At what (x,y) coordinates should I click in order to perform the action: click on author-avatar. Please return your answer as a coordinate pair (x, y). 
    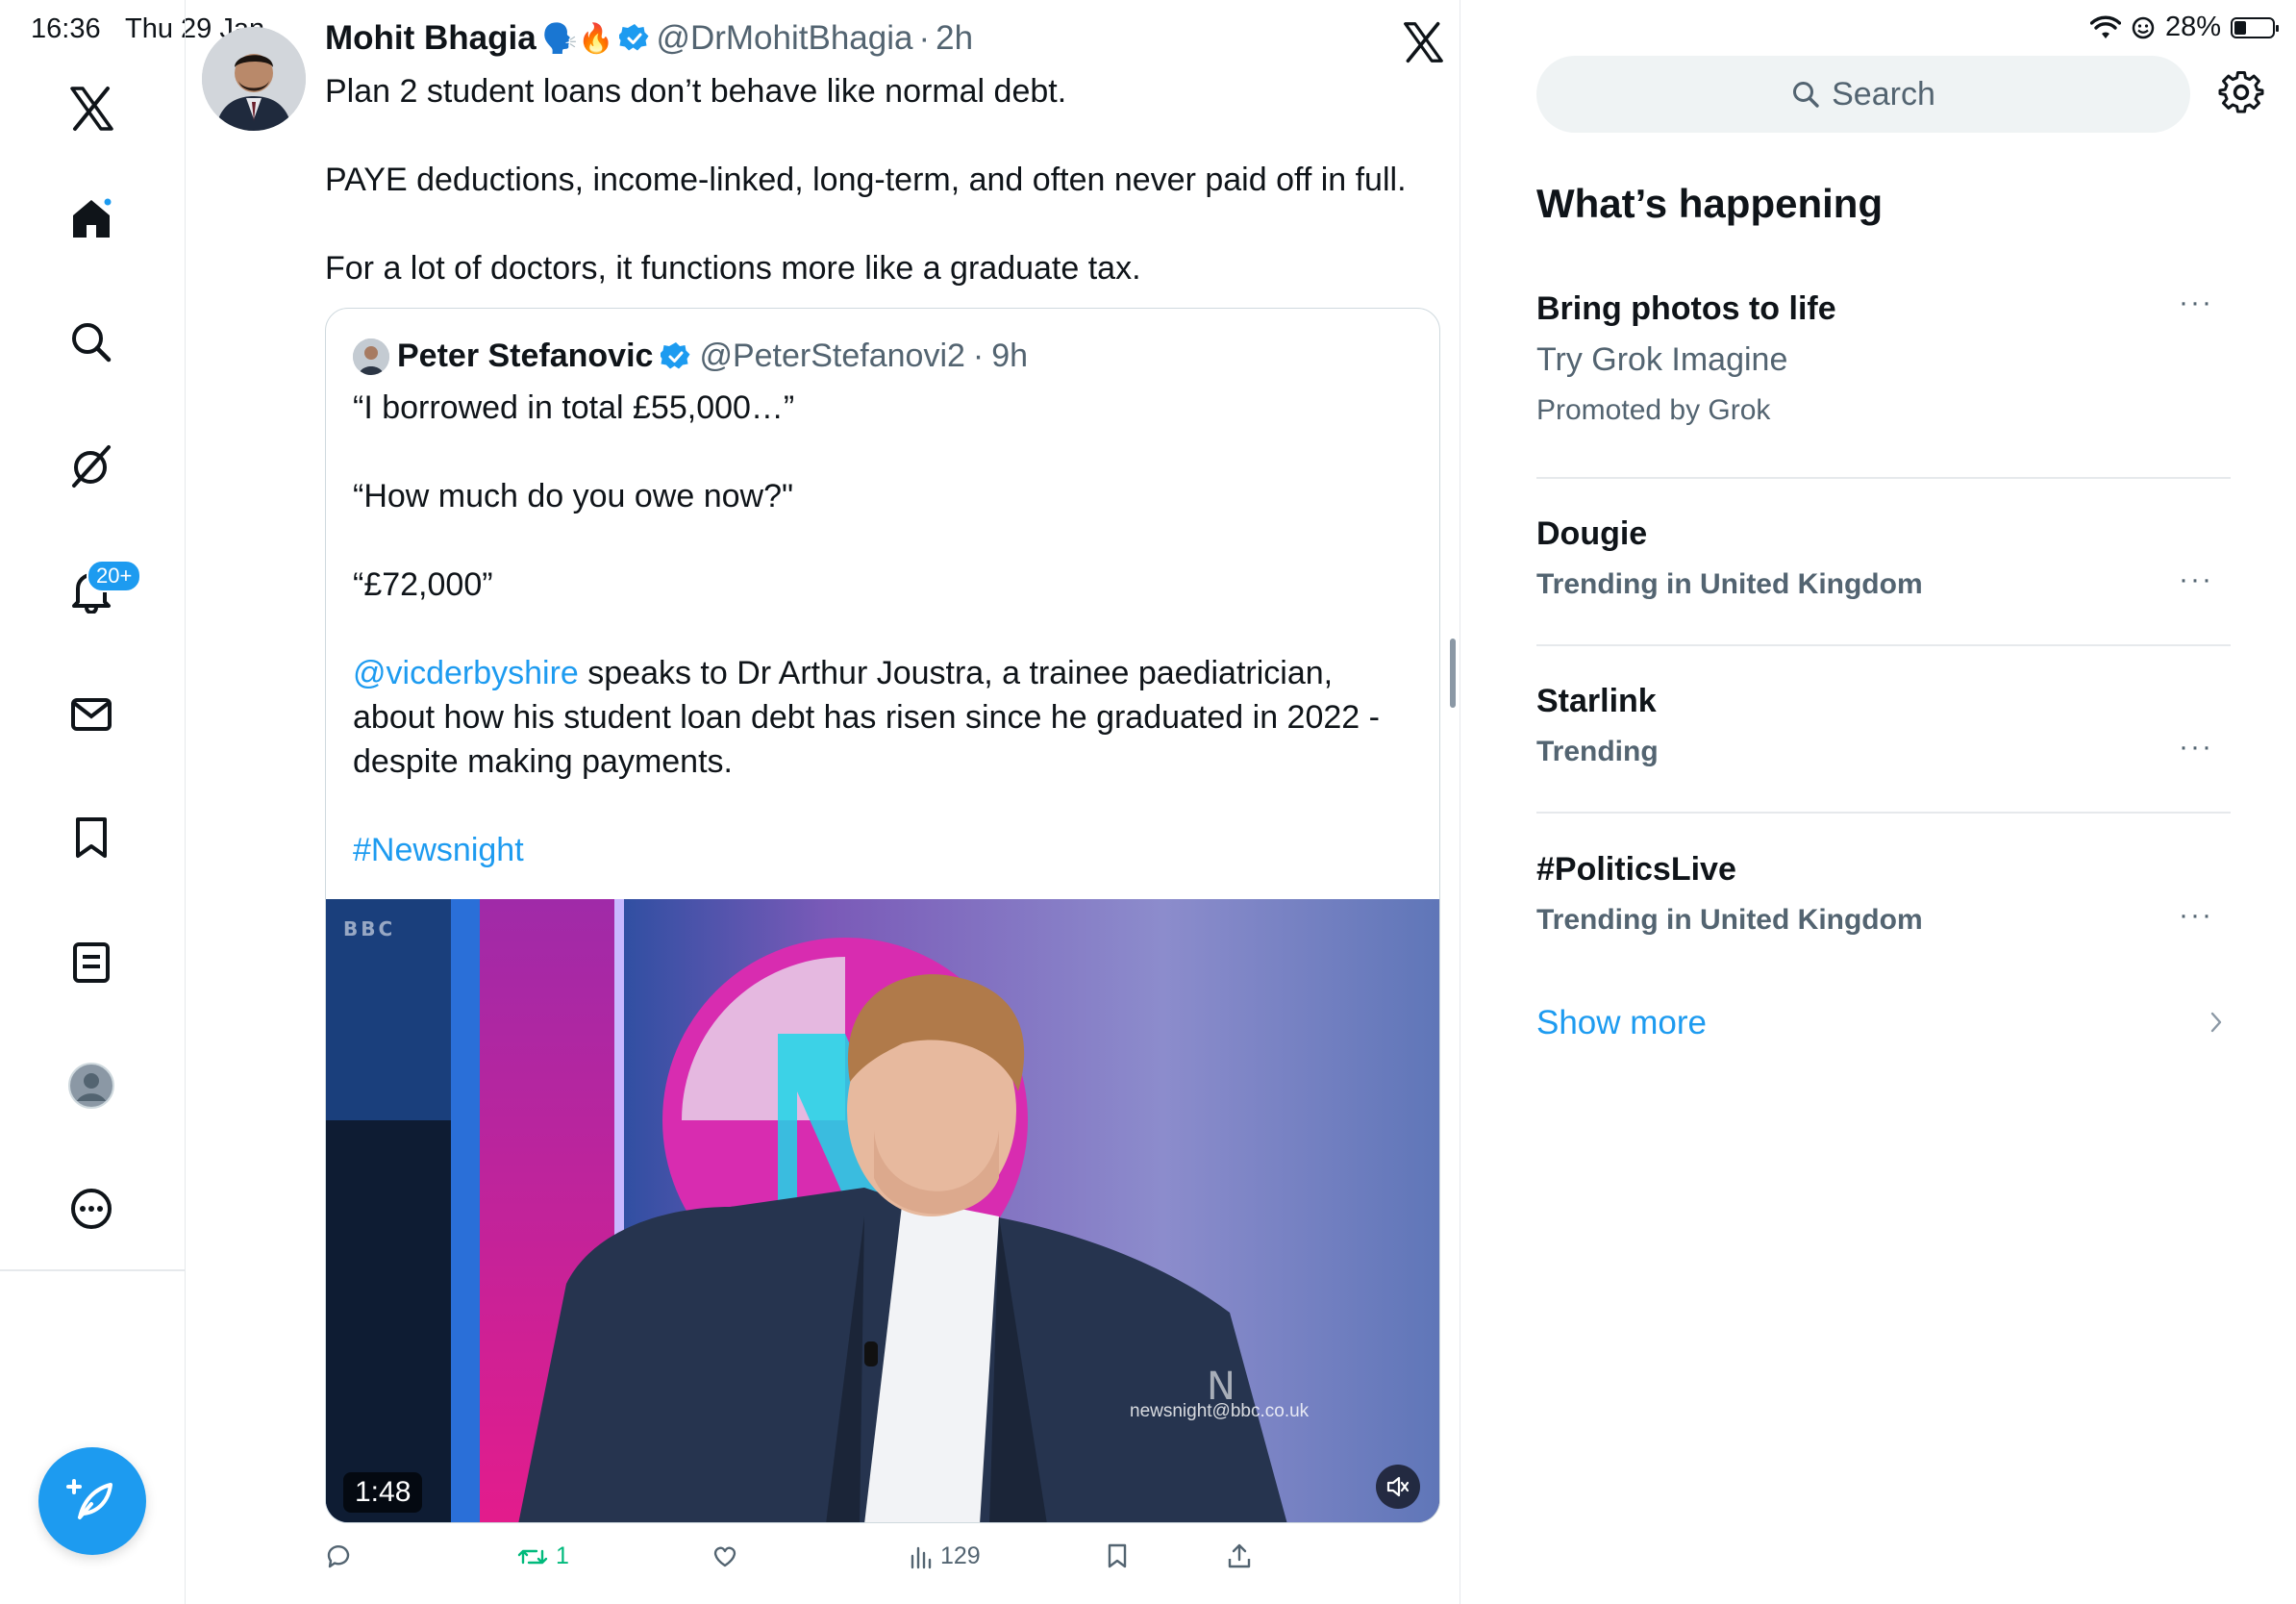
    Looking at the image, I should click on (254, 79).